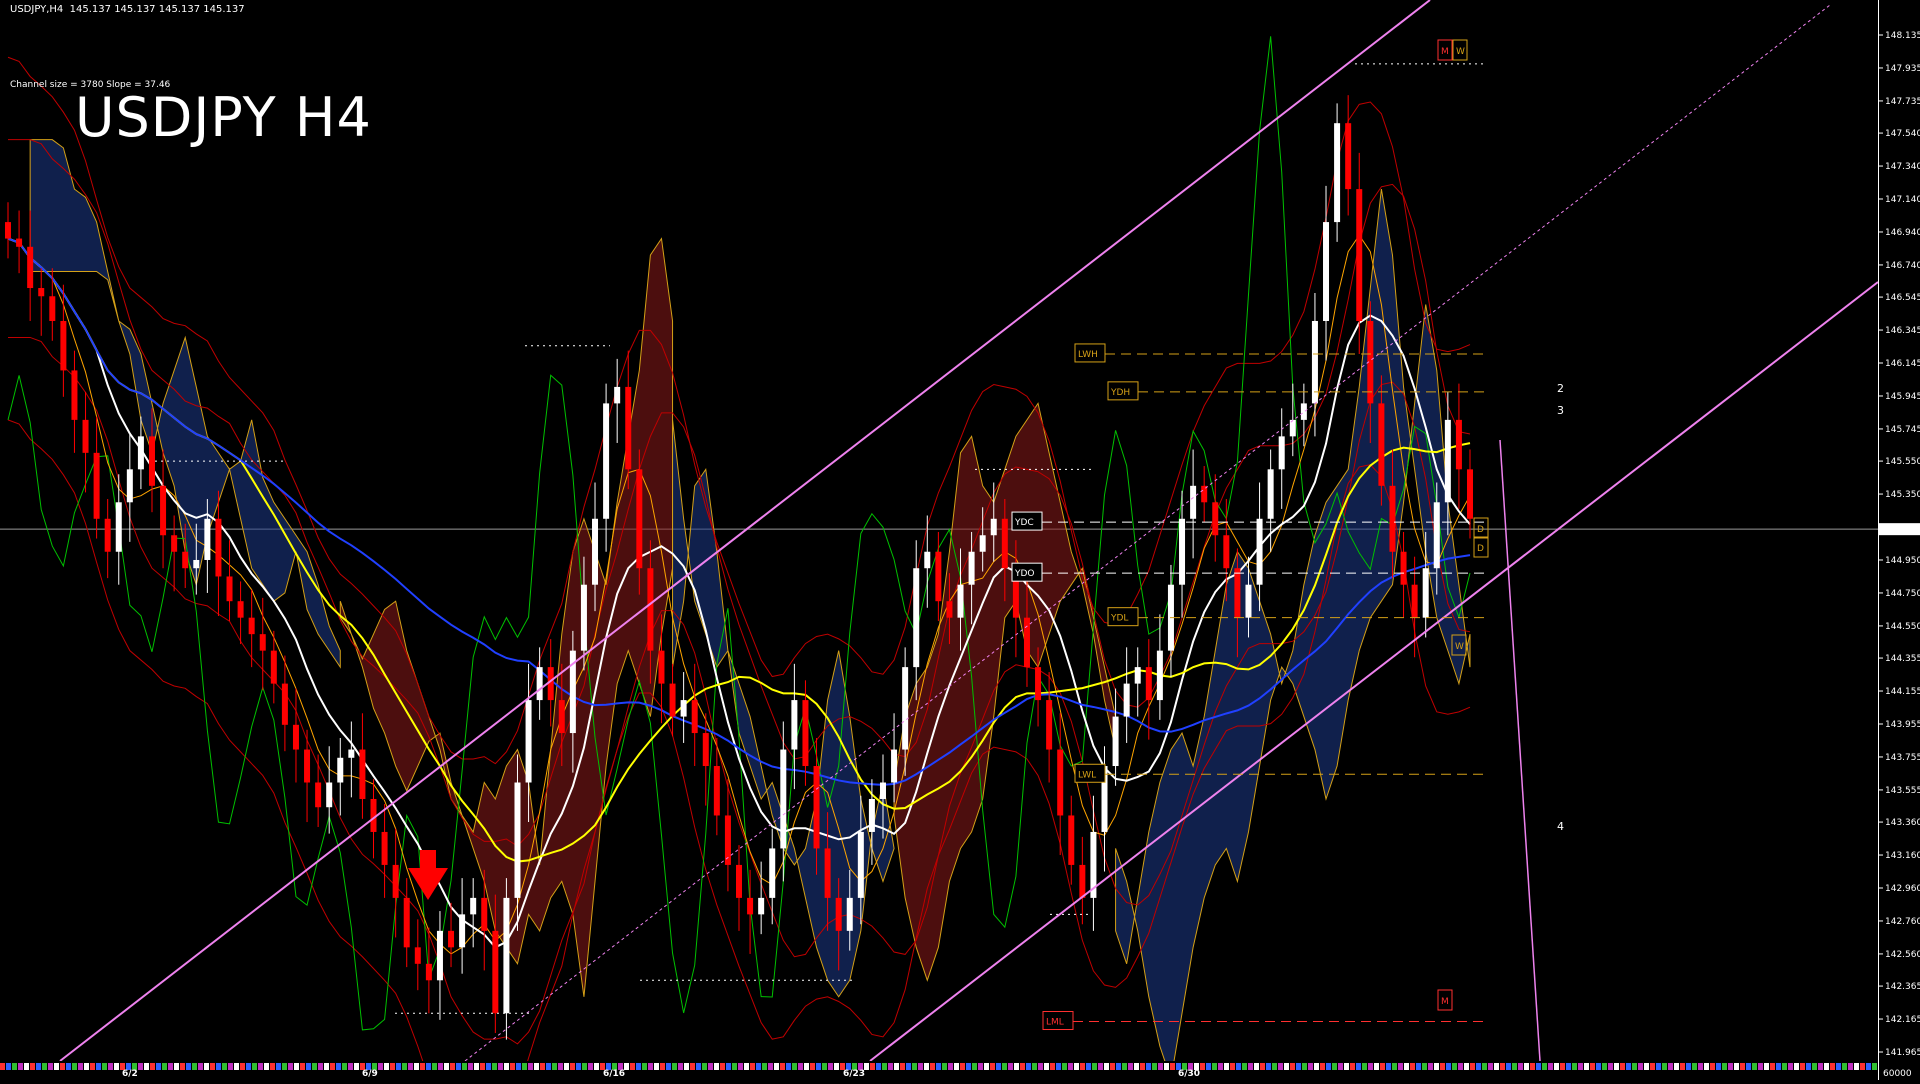 The height and width of the screenshot is (1084, 1920). Describe the element at coordinates (1902, 462) in the screenshot. I see `price-tick-label: 145.550` at that location.